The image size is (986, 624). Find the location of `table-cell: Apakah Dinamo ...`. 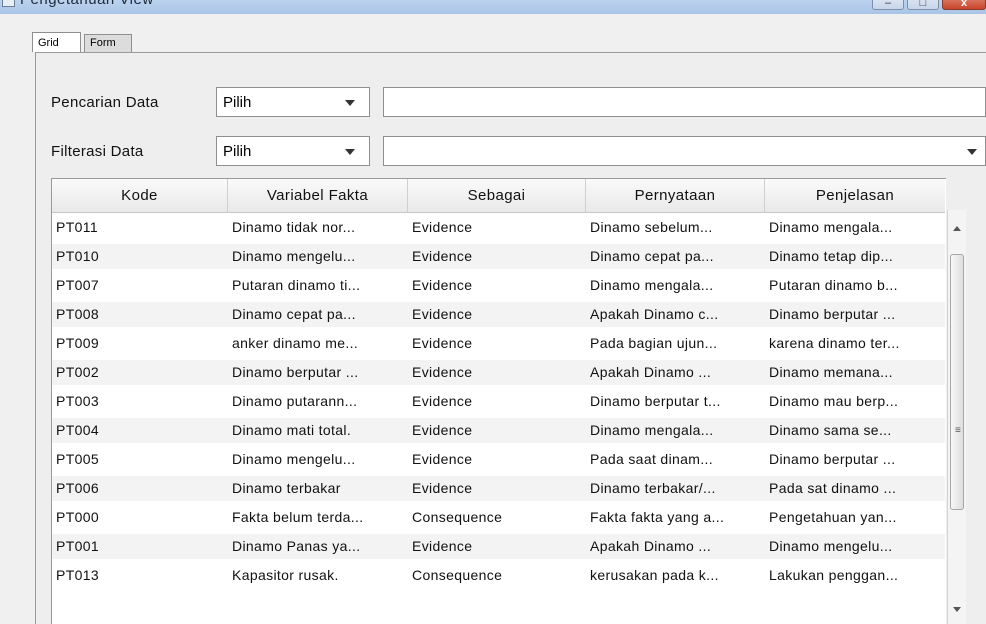

table-cell: Apakah Dinamo ... is located at coordinates (651, 372).